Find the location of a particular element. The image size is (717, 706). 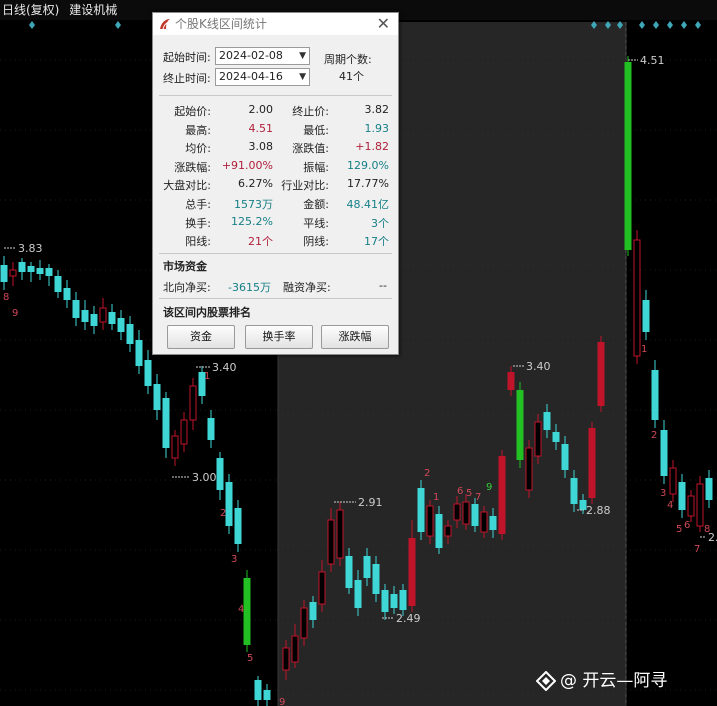

rank-by-funds-button: 资金 is located at coordinates (201, 337).